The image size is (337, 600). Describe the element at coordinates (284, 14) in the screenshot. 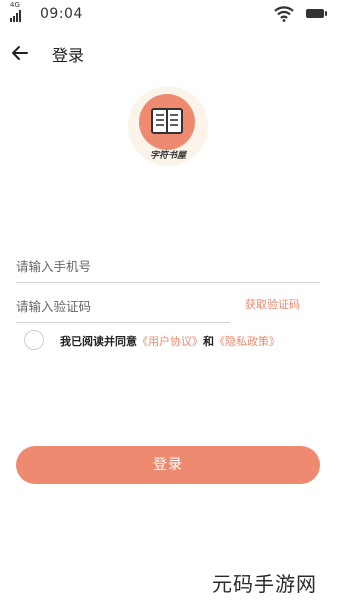

I see `wifi-icon` at that location.